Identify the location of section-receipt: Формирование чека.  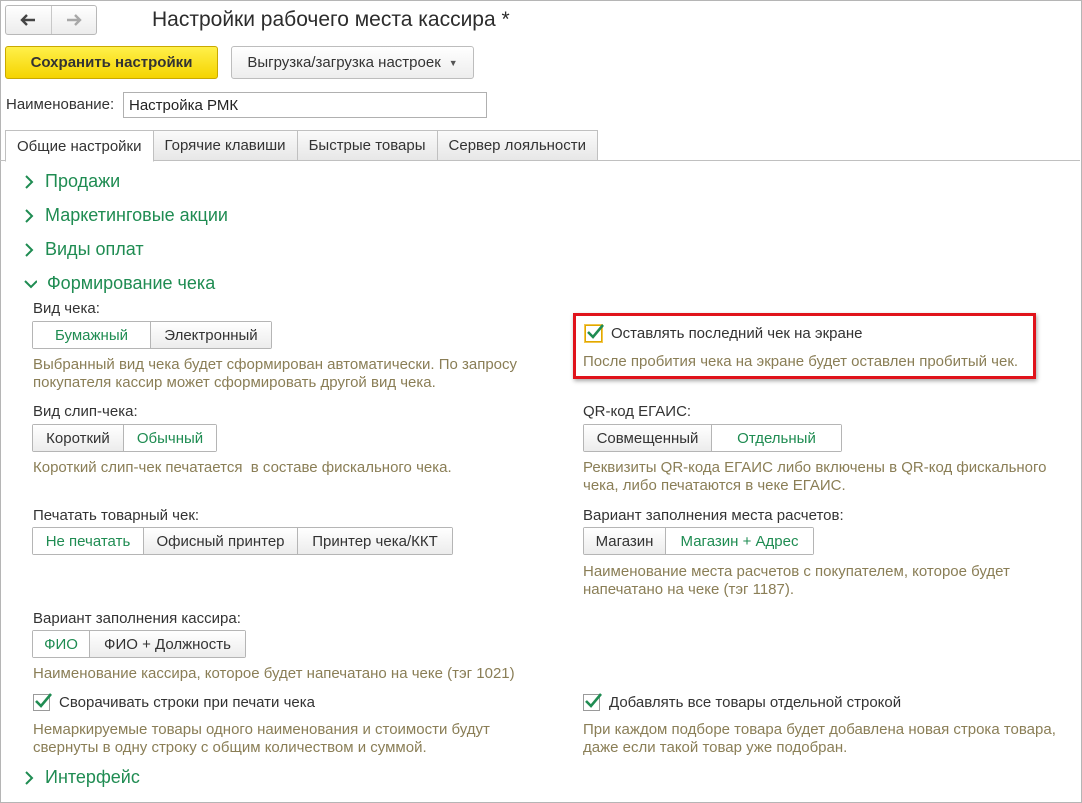
(119, 283).